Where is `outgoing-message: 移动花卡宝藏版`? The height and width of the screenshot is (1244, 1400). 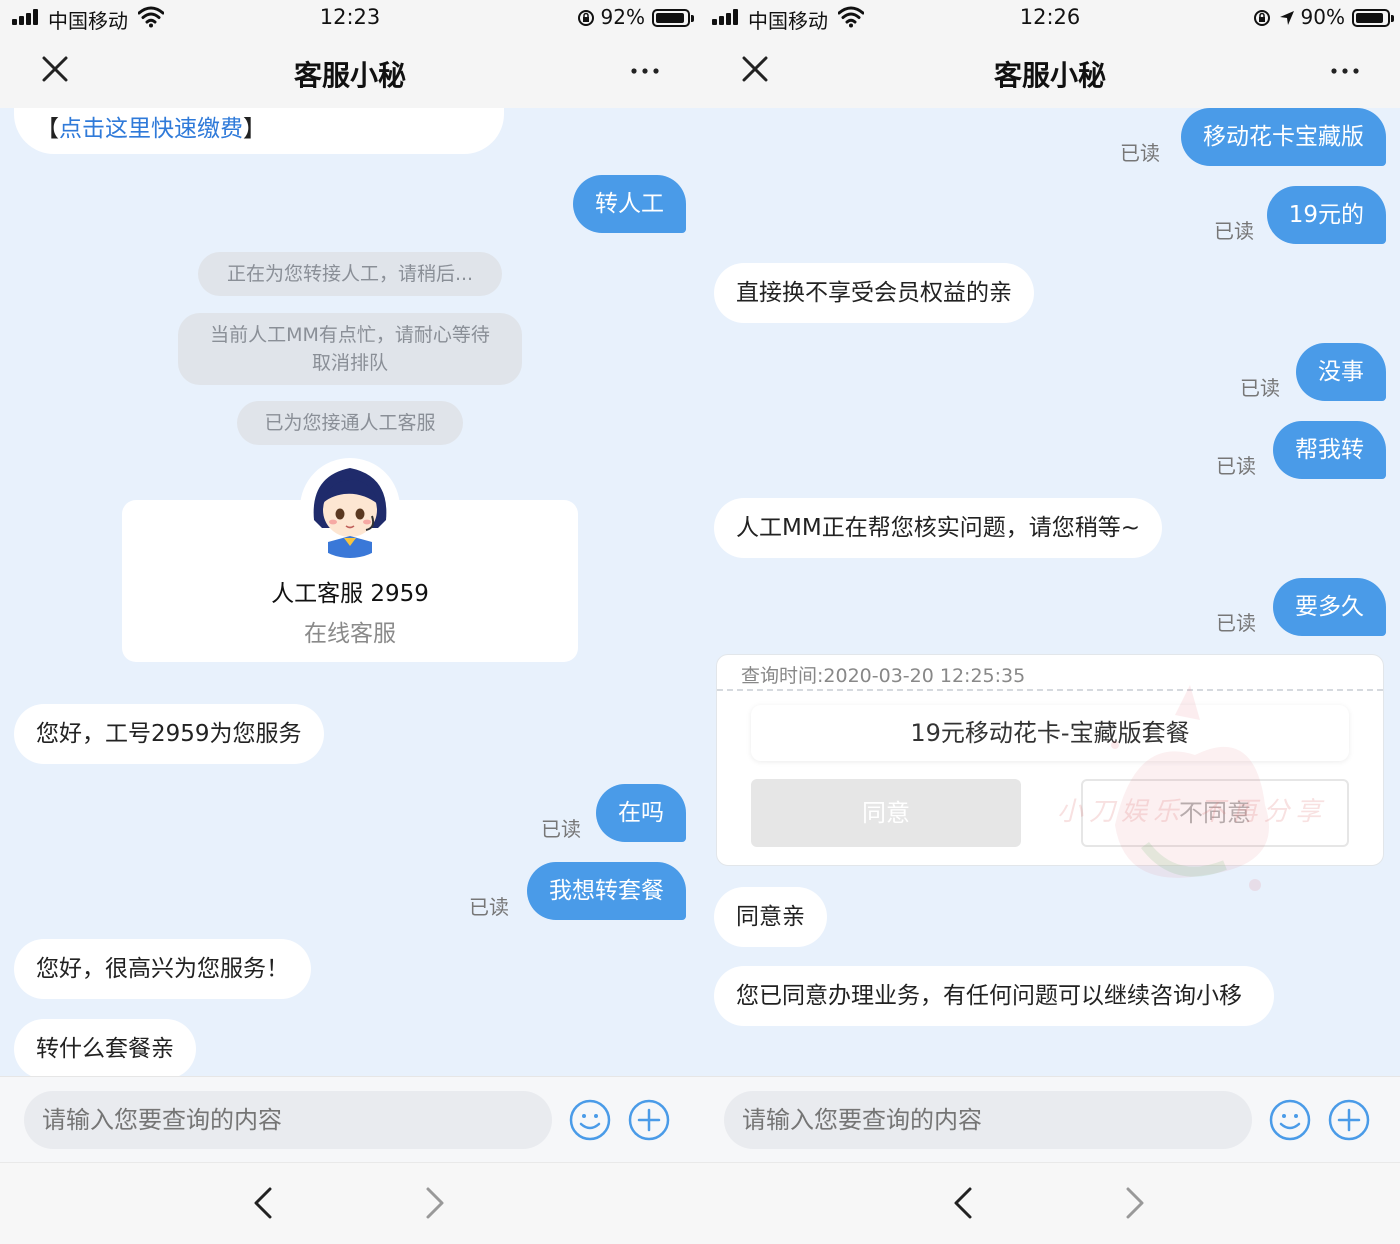
outgoing-message: 移动花卡宝藏版 is located at coordinates (1283, 137).